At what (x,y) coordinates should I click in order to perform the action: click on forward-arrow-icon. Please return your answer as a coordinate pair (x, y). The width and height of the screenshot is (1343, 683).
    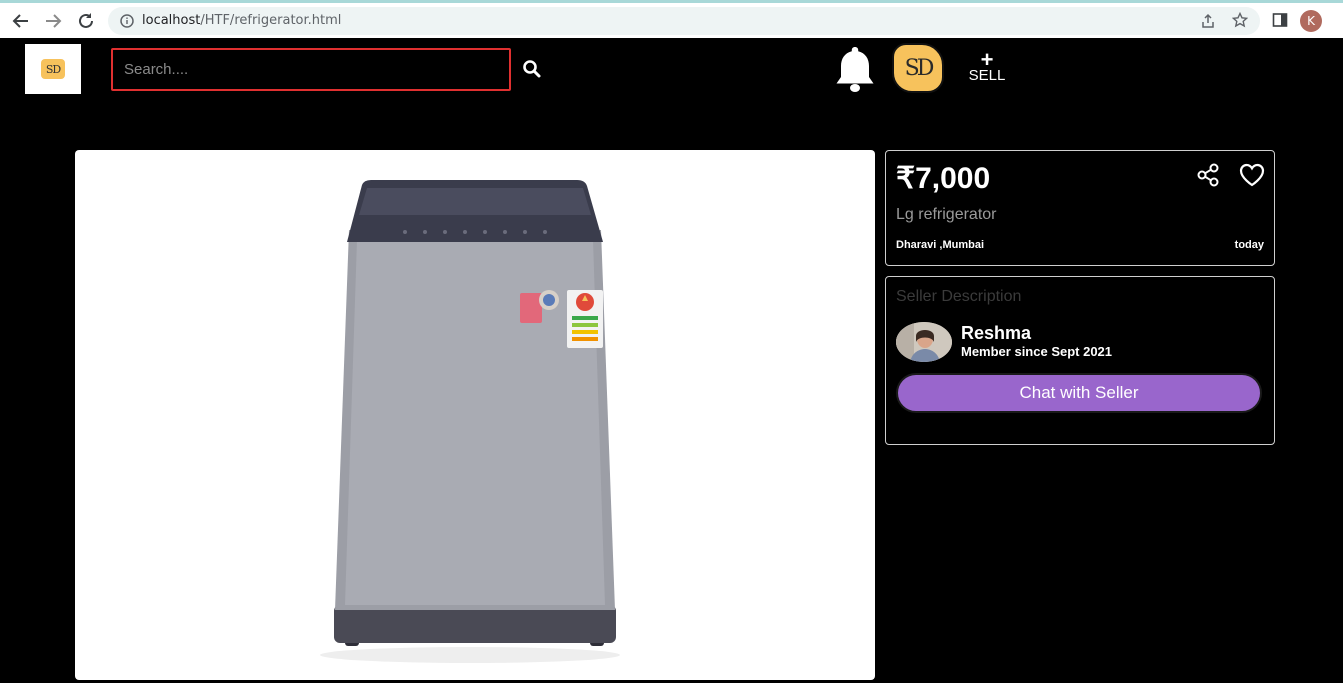
    Looking at the image, I should click on (53, 21).